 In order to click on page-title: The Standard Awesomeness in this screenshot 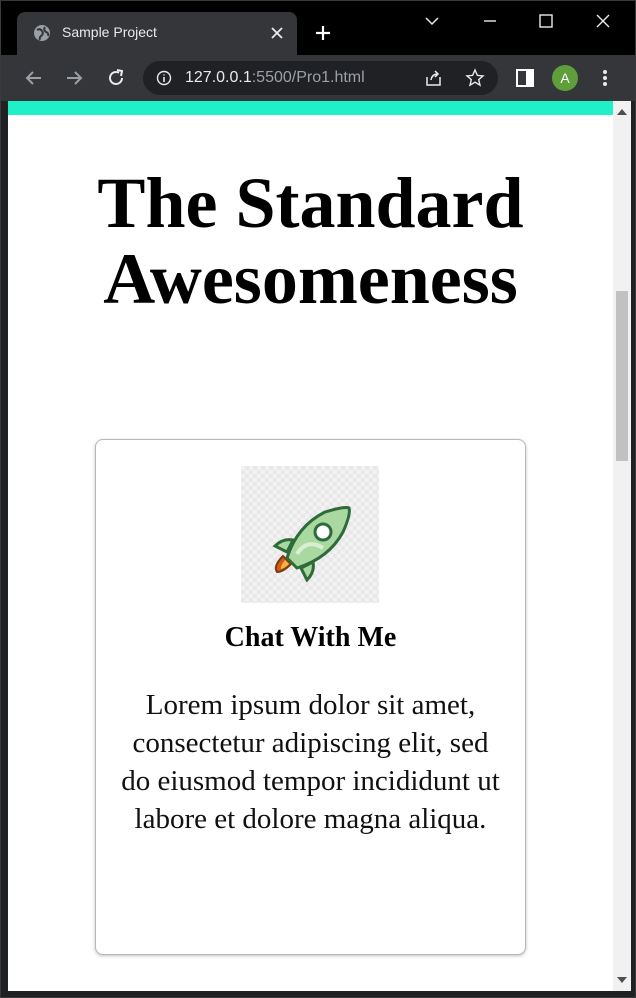, I will do `click(310, 241)`.